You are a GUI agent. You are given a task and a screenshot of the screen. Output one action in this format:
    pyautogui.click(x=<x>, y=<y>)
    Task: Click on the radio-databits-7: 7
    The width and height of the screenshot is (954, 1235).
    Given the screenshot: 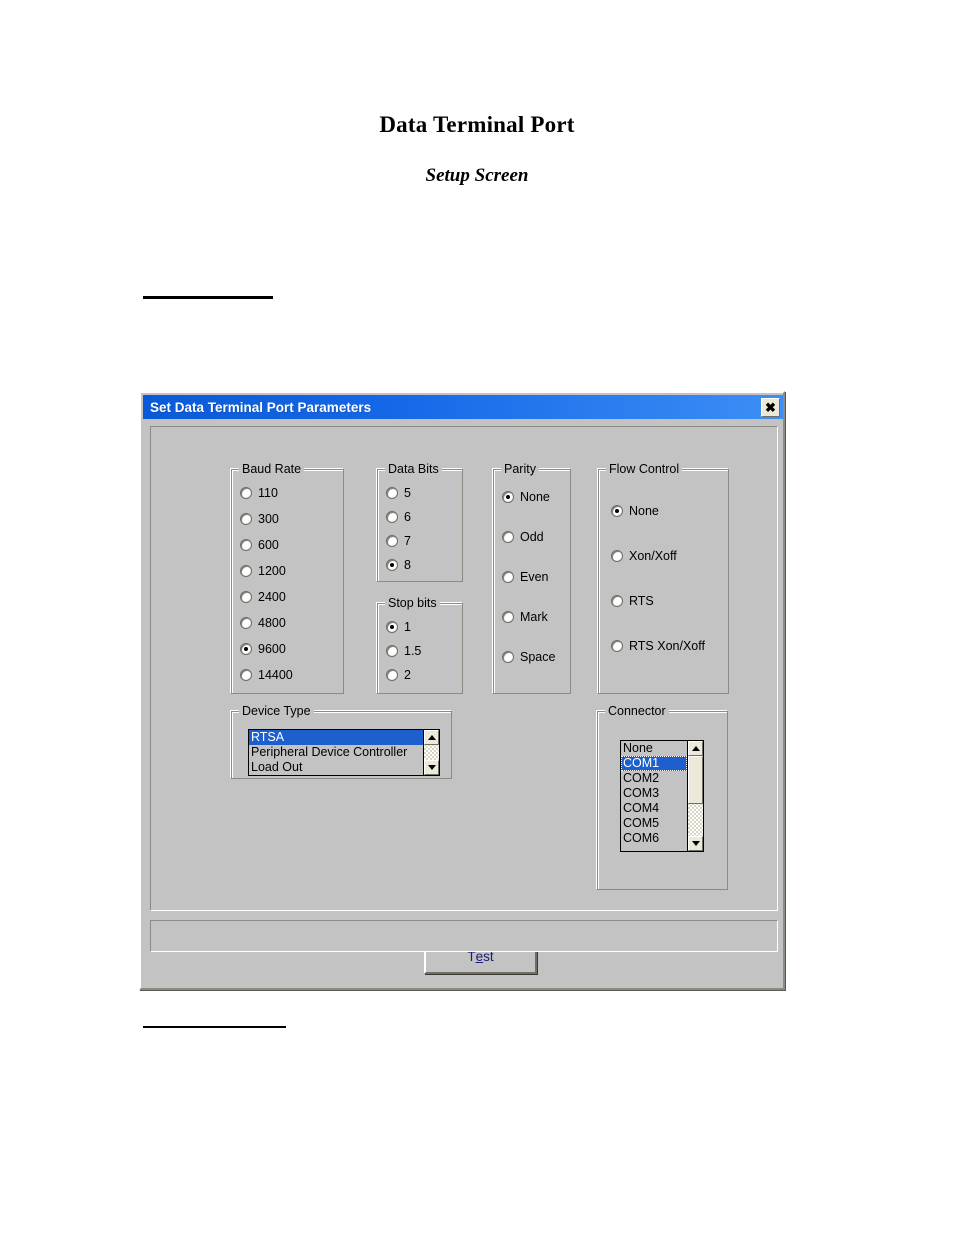 What is the action you would take?
    pyautogui.click(x=398, y=541)
    